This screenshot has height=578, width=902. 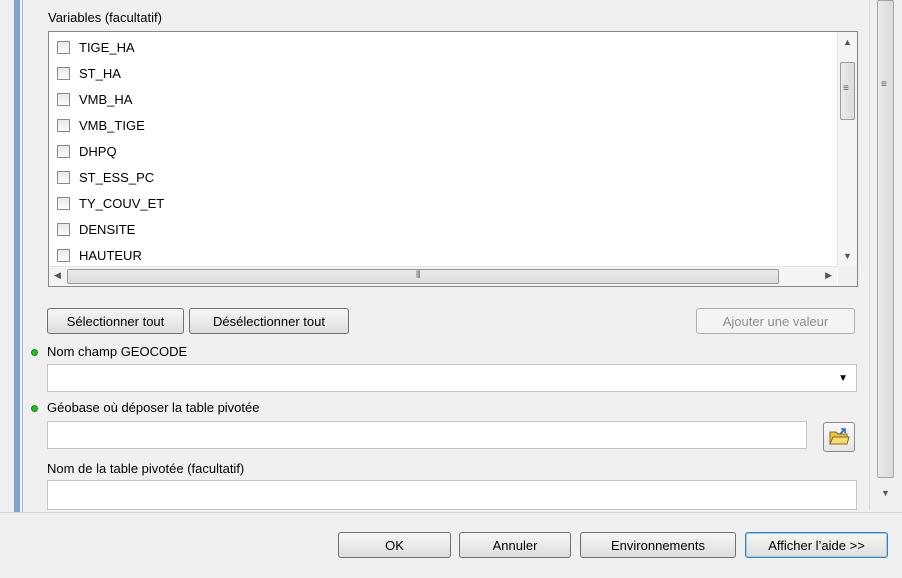 I want to click on chevron-down-icon: ▼, so click(x=843, y=378).